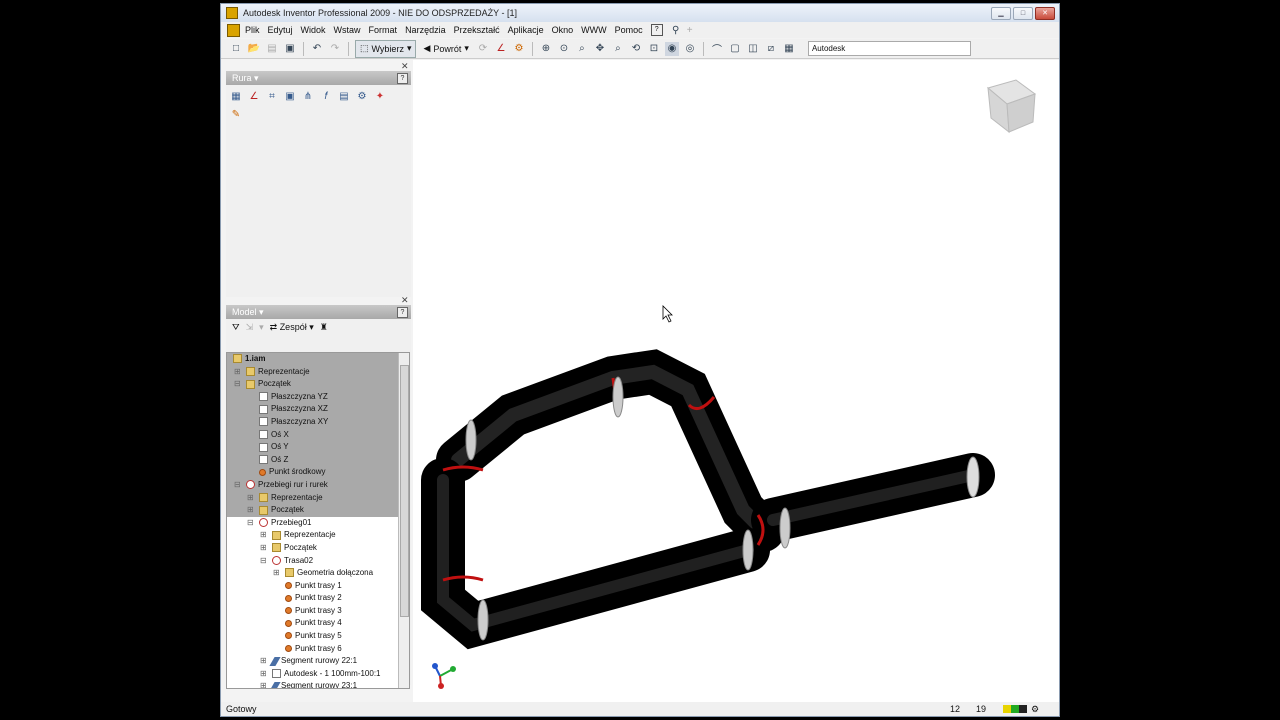 This screenshot has width=1280, height=720. I want to click on tree-item: 1.iam, so click(318, 359).